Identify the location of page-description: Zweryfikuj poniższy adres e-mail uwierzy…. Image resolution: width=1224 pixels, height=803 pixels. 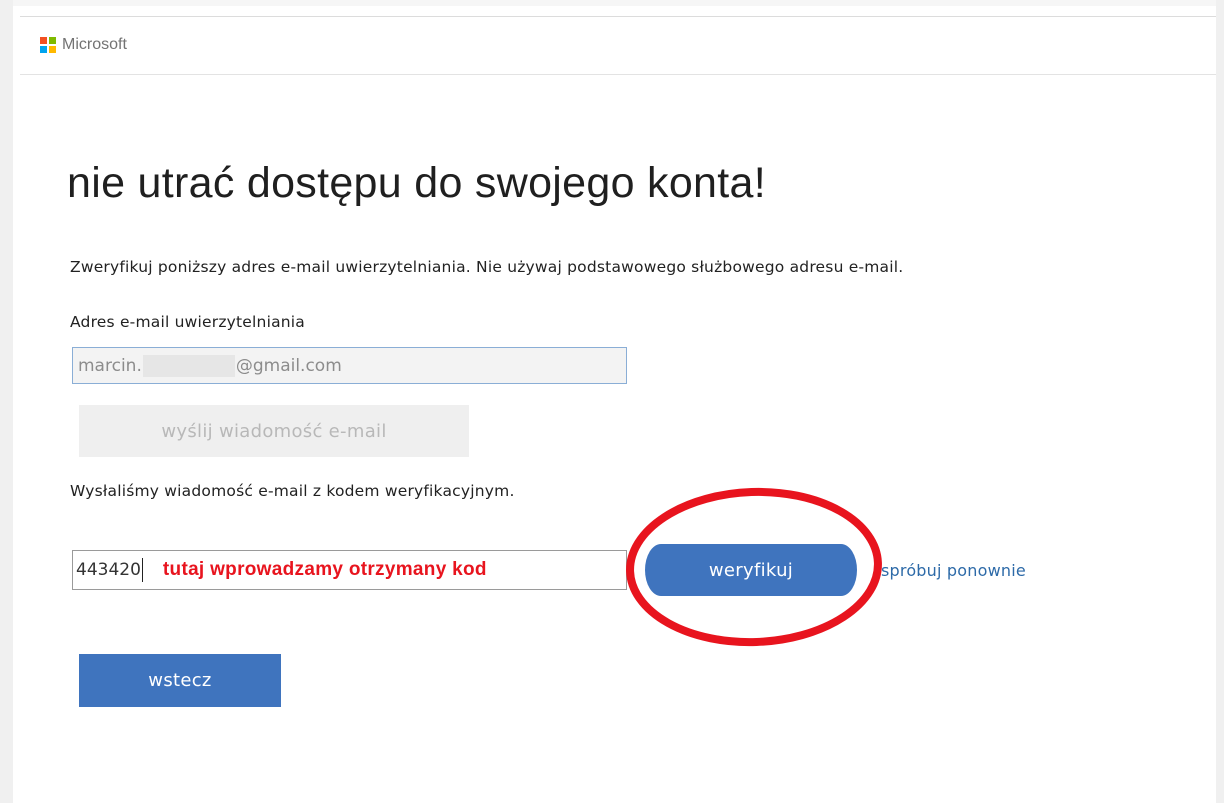
(487, 267).